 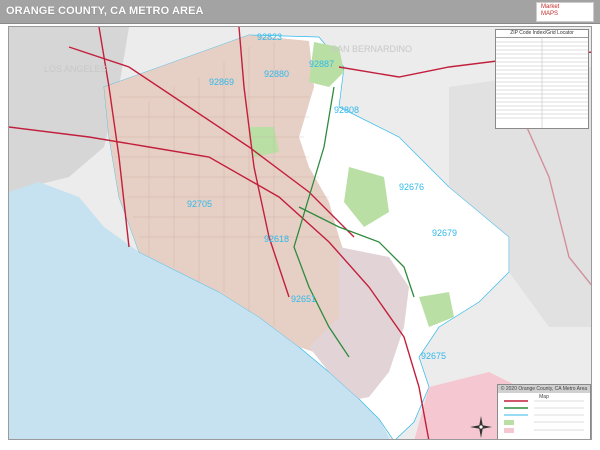 What do you see at coordinates (542, 34) in the screenshot?
I see `zip-index-heading: ZIP Code Index/Grid Locator` at bounding box center [542, 34].